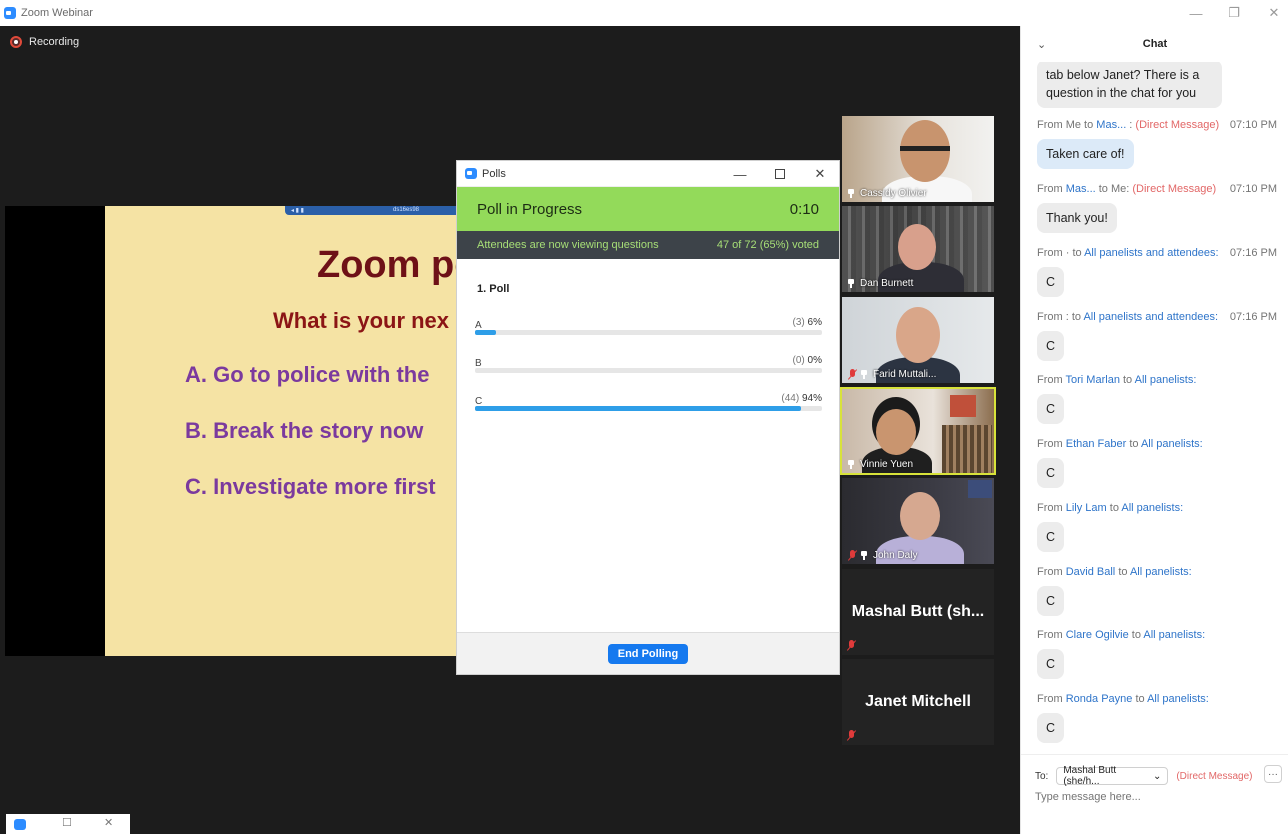 This screenshot has width=1288, height=834. Describe the element at coordinates (1234, 13) in the screenshot. I see `restore-button: ❐` at that location.